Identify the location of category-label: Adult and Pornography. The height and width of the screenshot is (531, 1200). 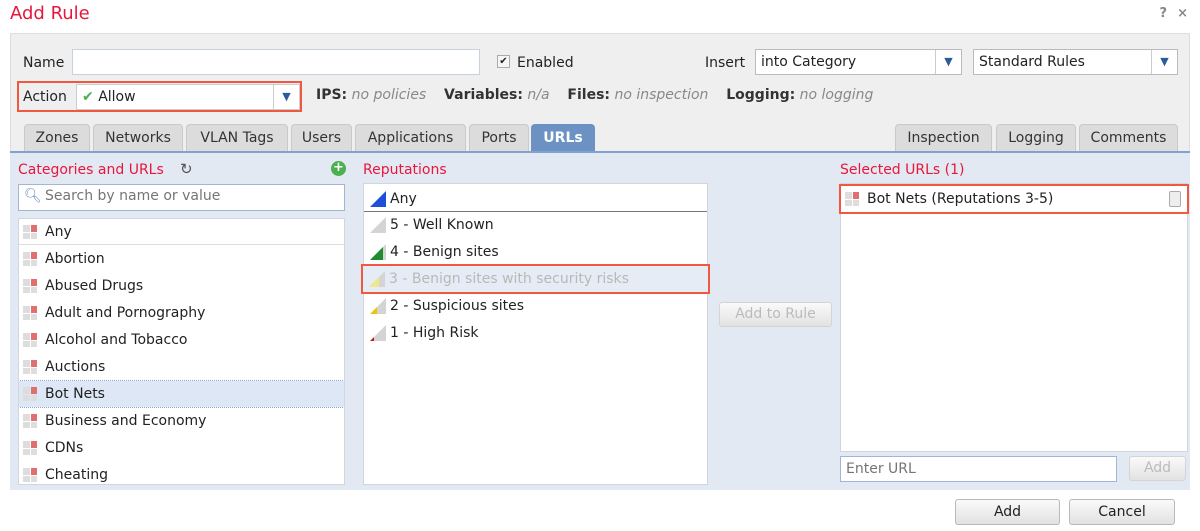
(125, 313).